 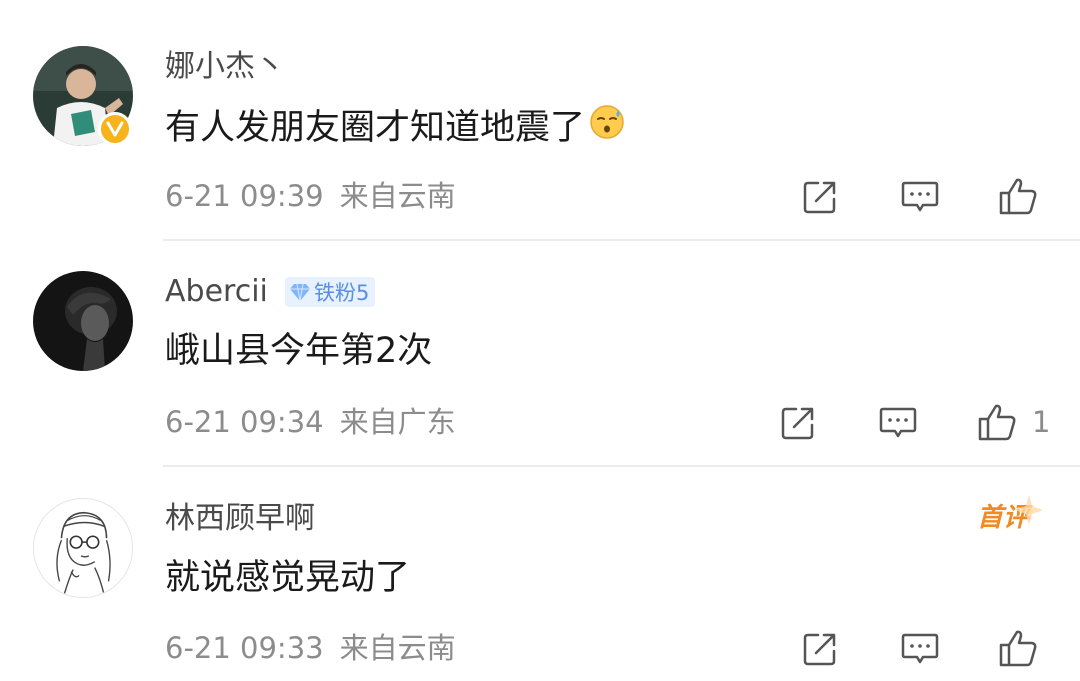 I want to click on username: Abercii, so click(x=216, y=292).